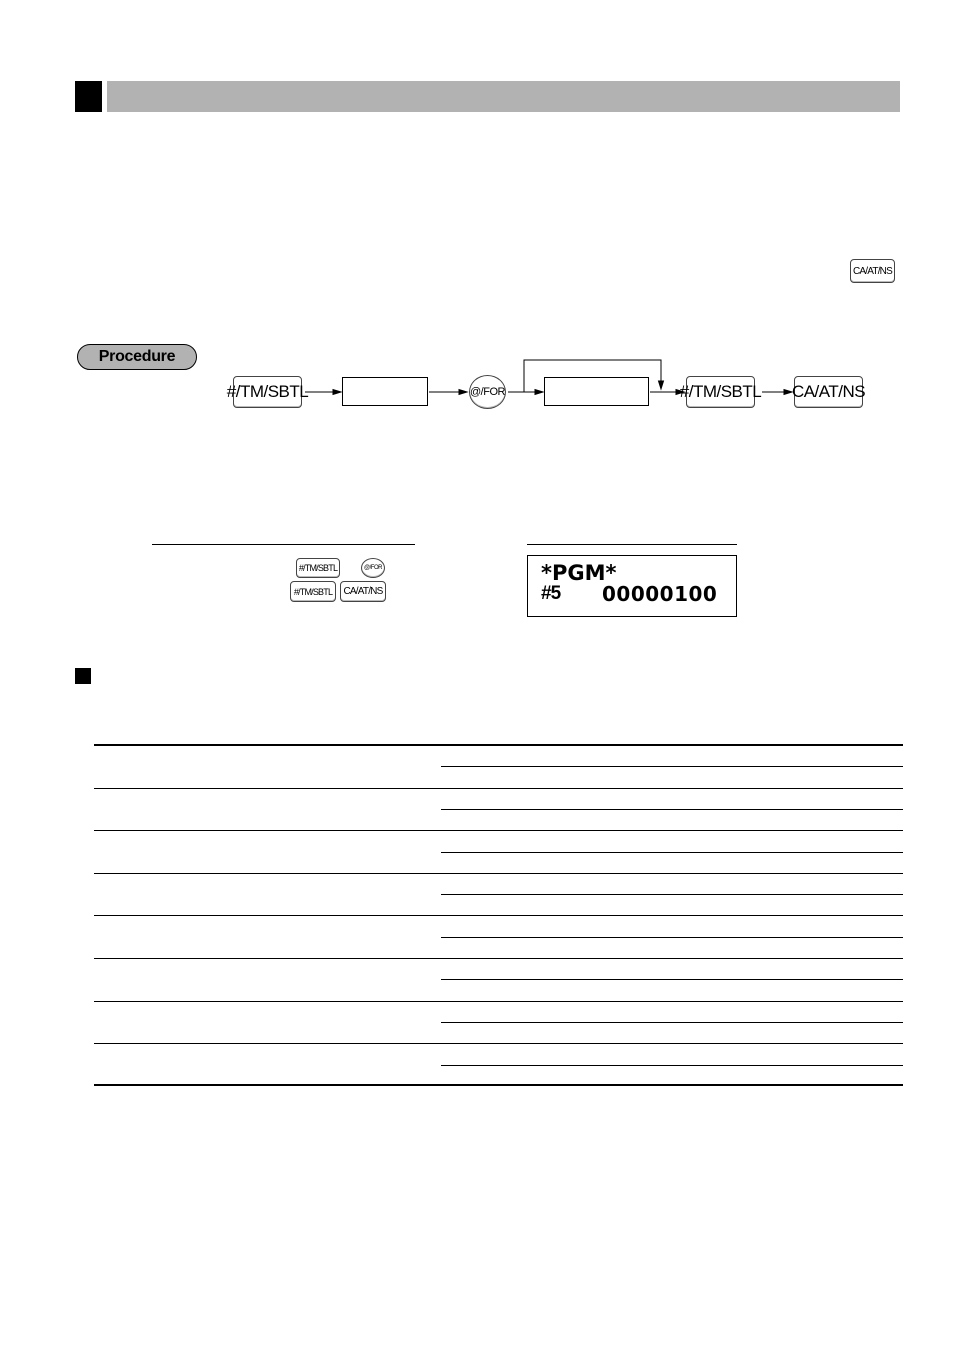  I want to click on display-divider, so click(632, 544).